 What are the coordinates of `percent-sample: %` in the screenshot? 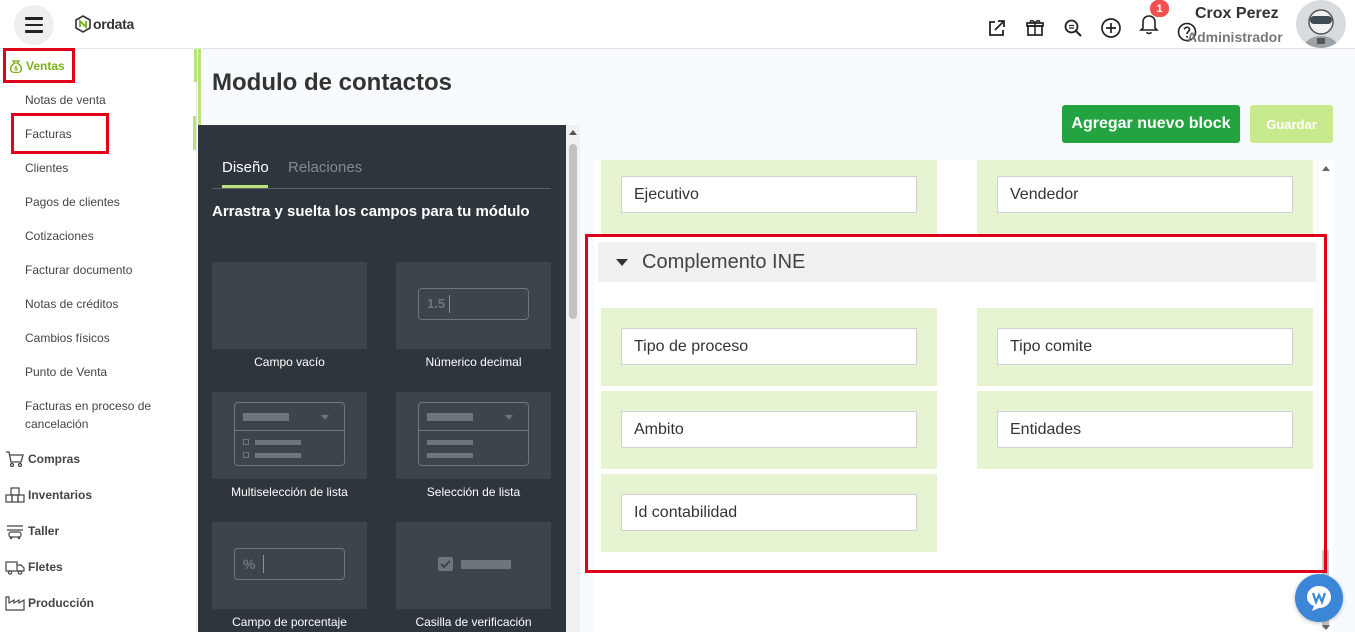 It's located at (249, 564).